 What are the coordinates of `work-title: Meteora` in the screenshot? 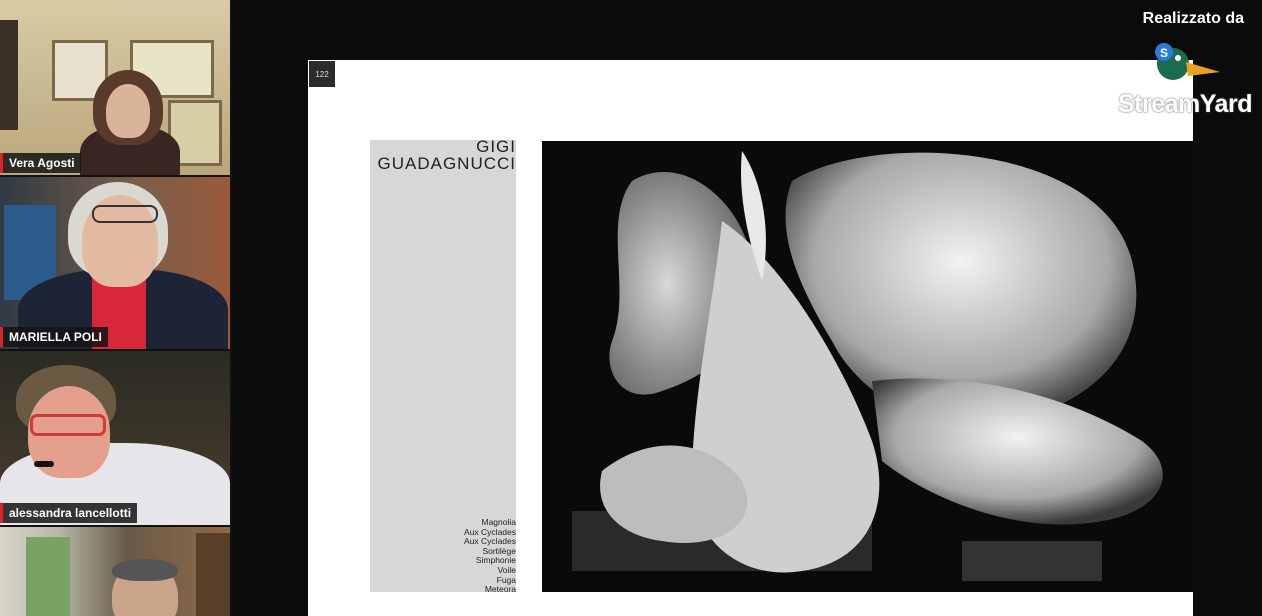 It's located at (500, 589).